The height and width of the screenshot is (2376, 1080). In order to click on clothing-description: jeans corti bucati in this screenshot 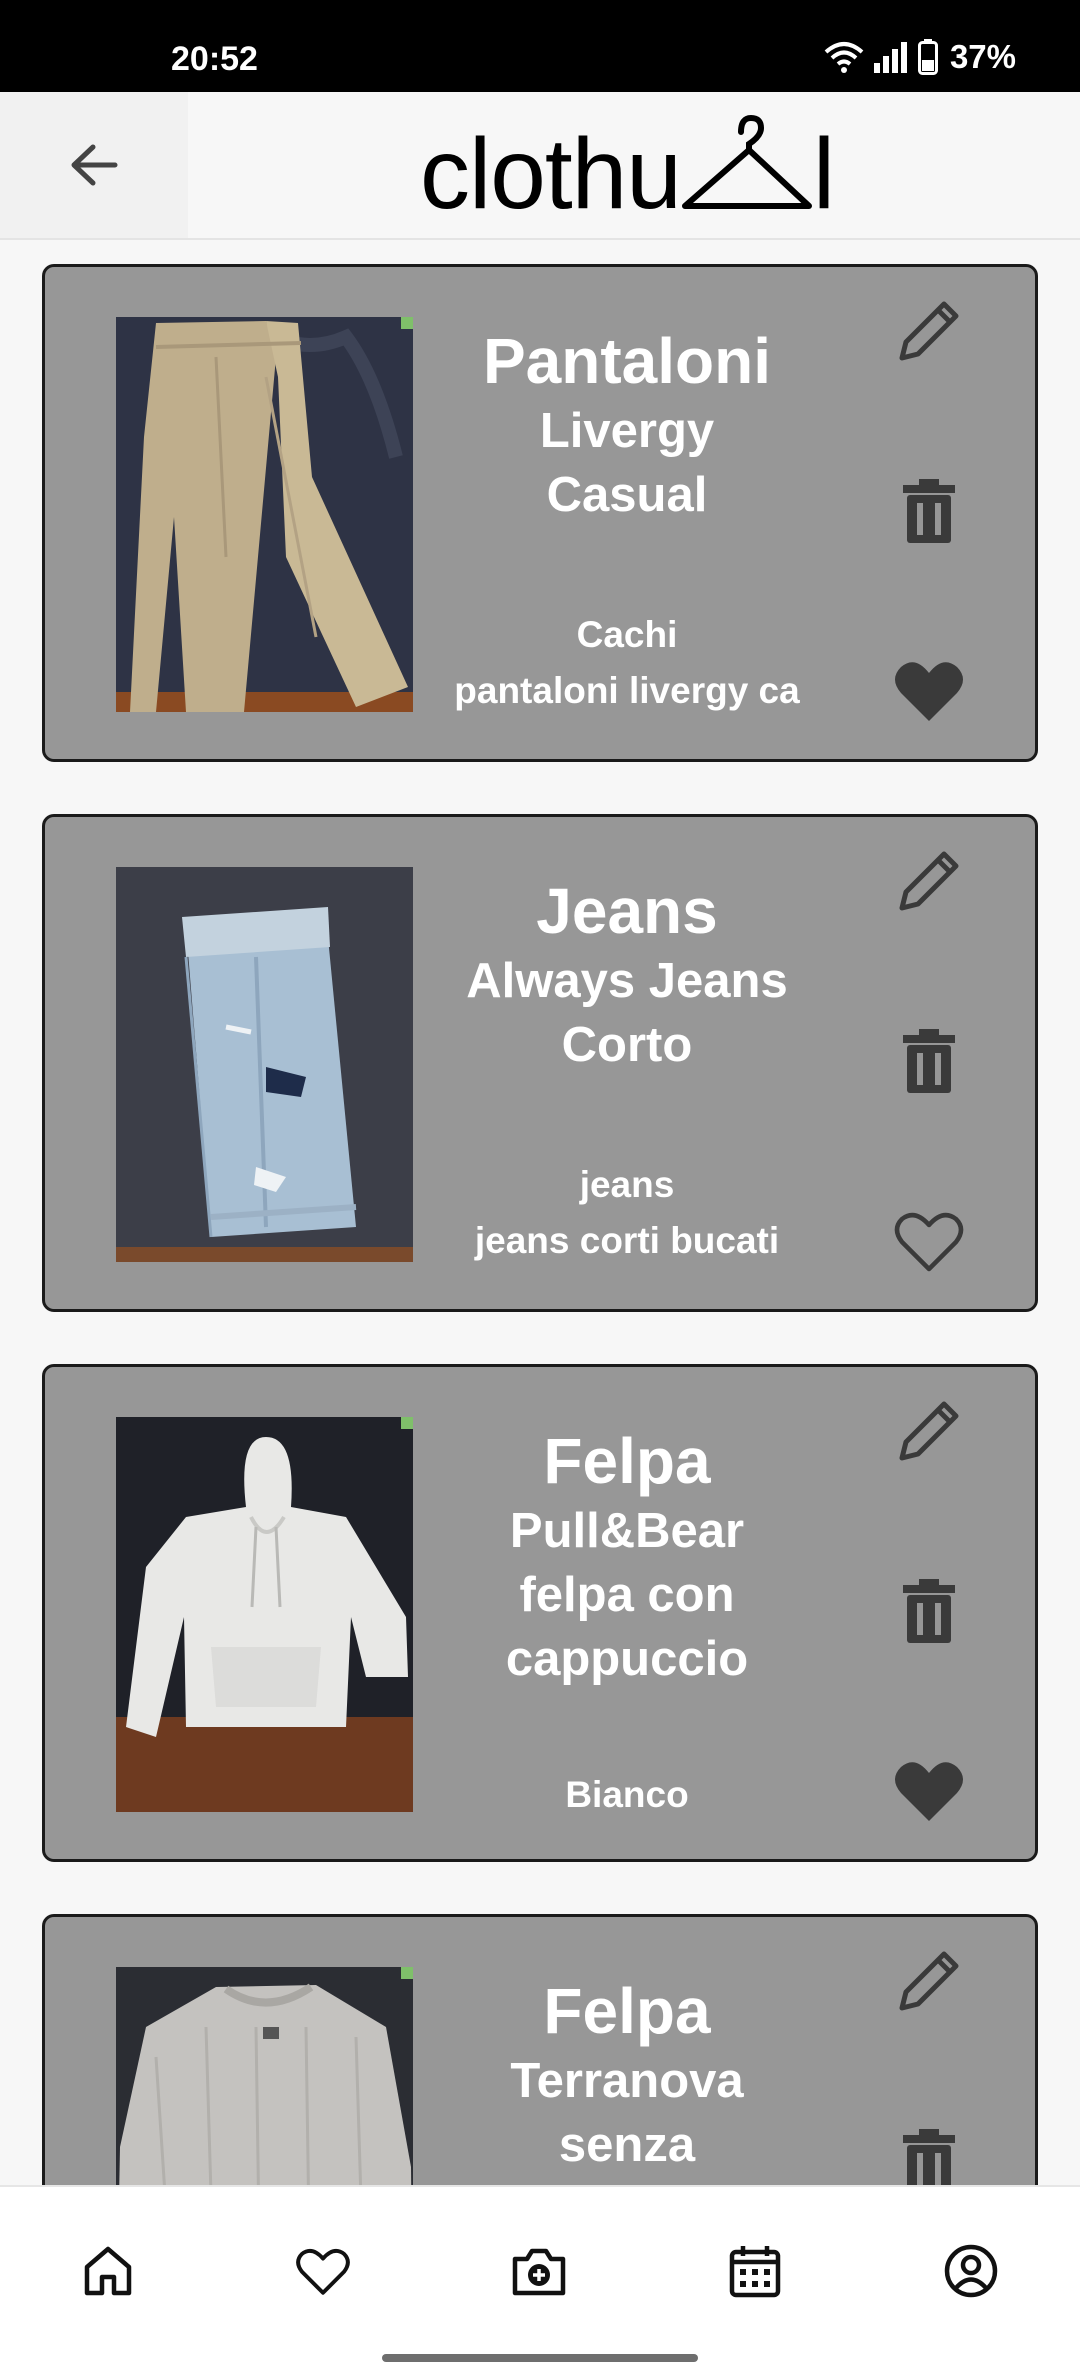, I will do `click(627, 1240)`.